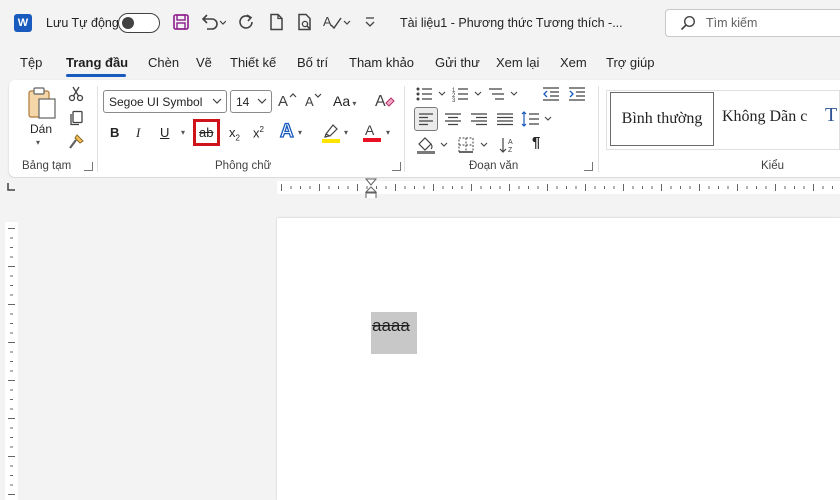  I want to click on redo-icon, so click(247, 22).